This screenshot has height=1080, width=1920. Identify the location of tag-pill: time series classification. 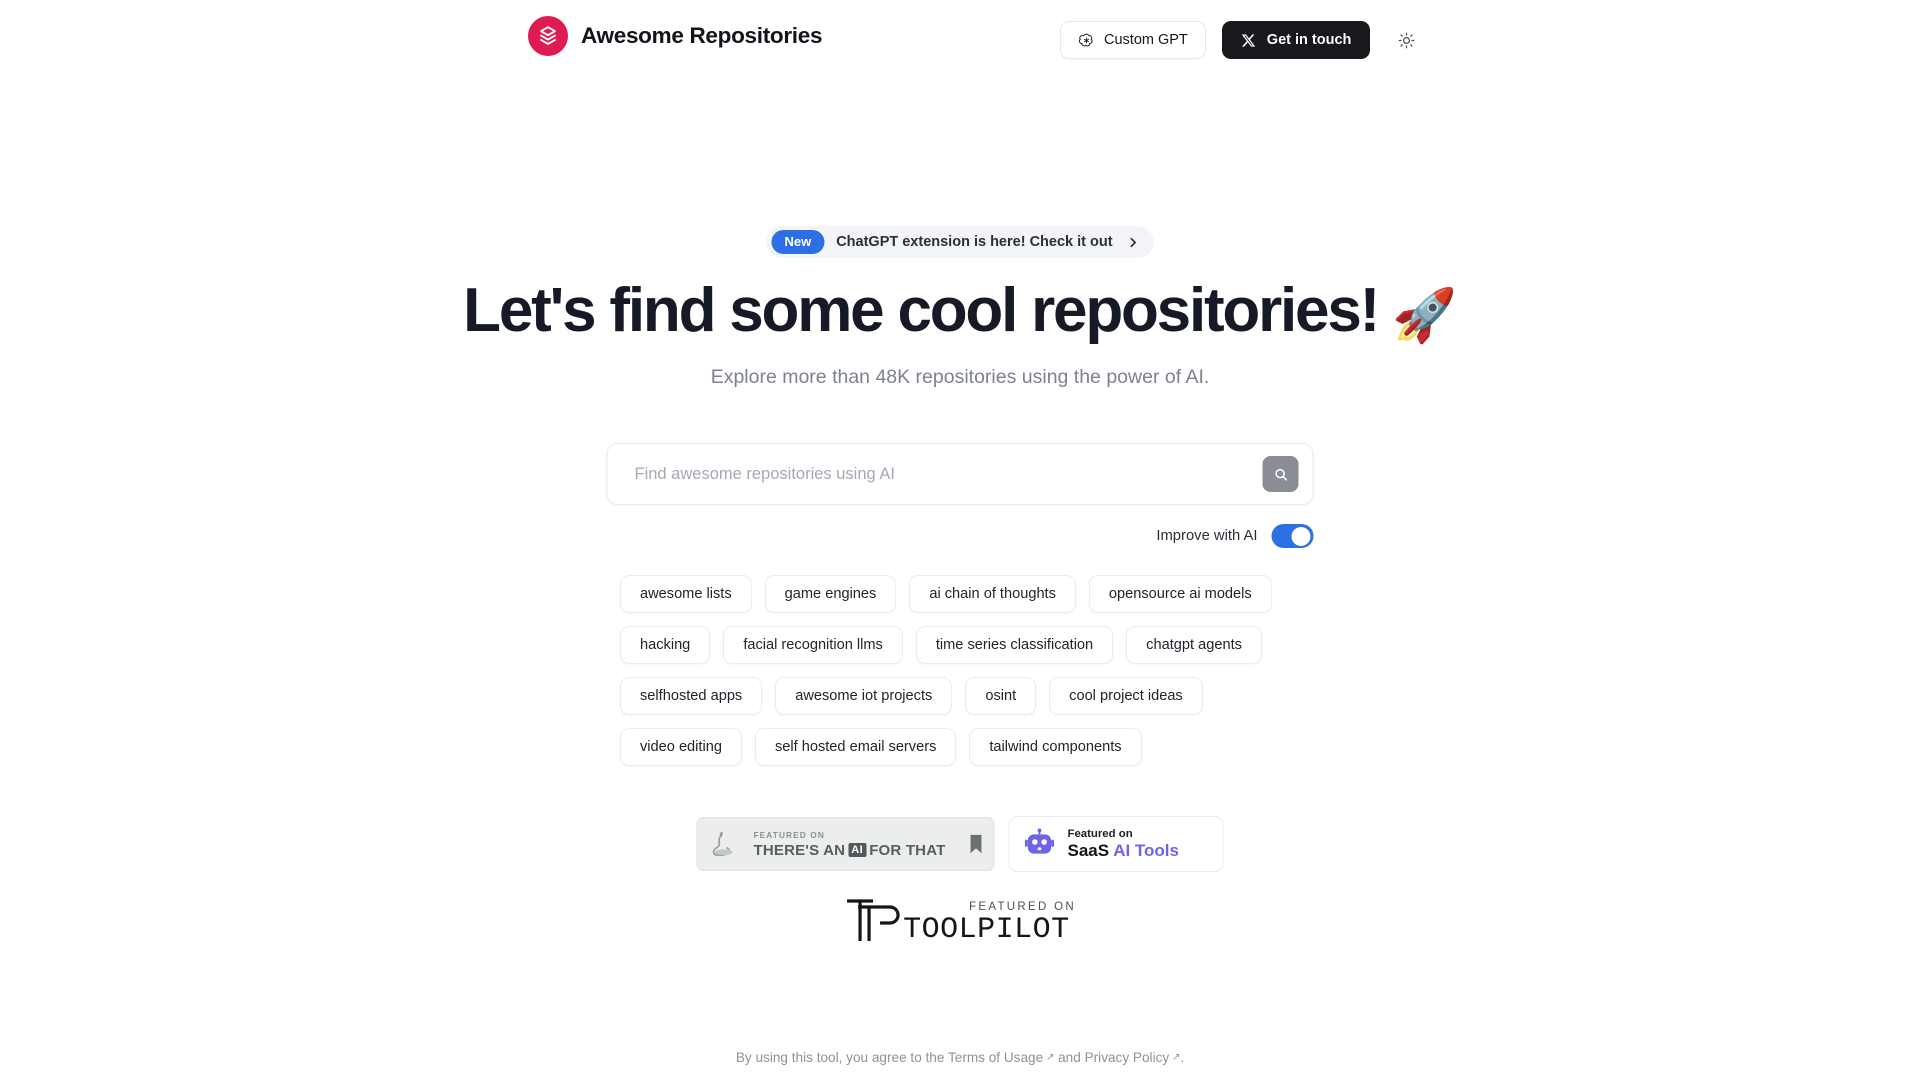
(1014, 645).